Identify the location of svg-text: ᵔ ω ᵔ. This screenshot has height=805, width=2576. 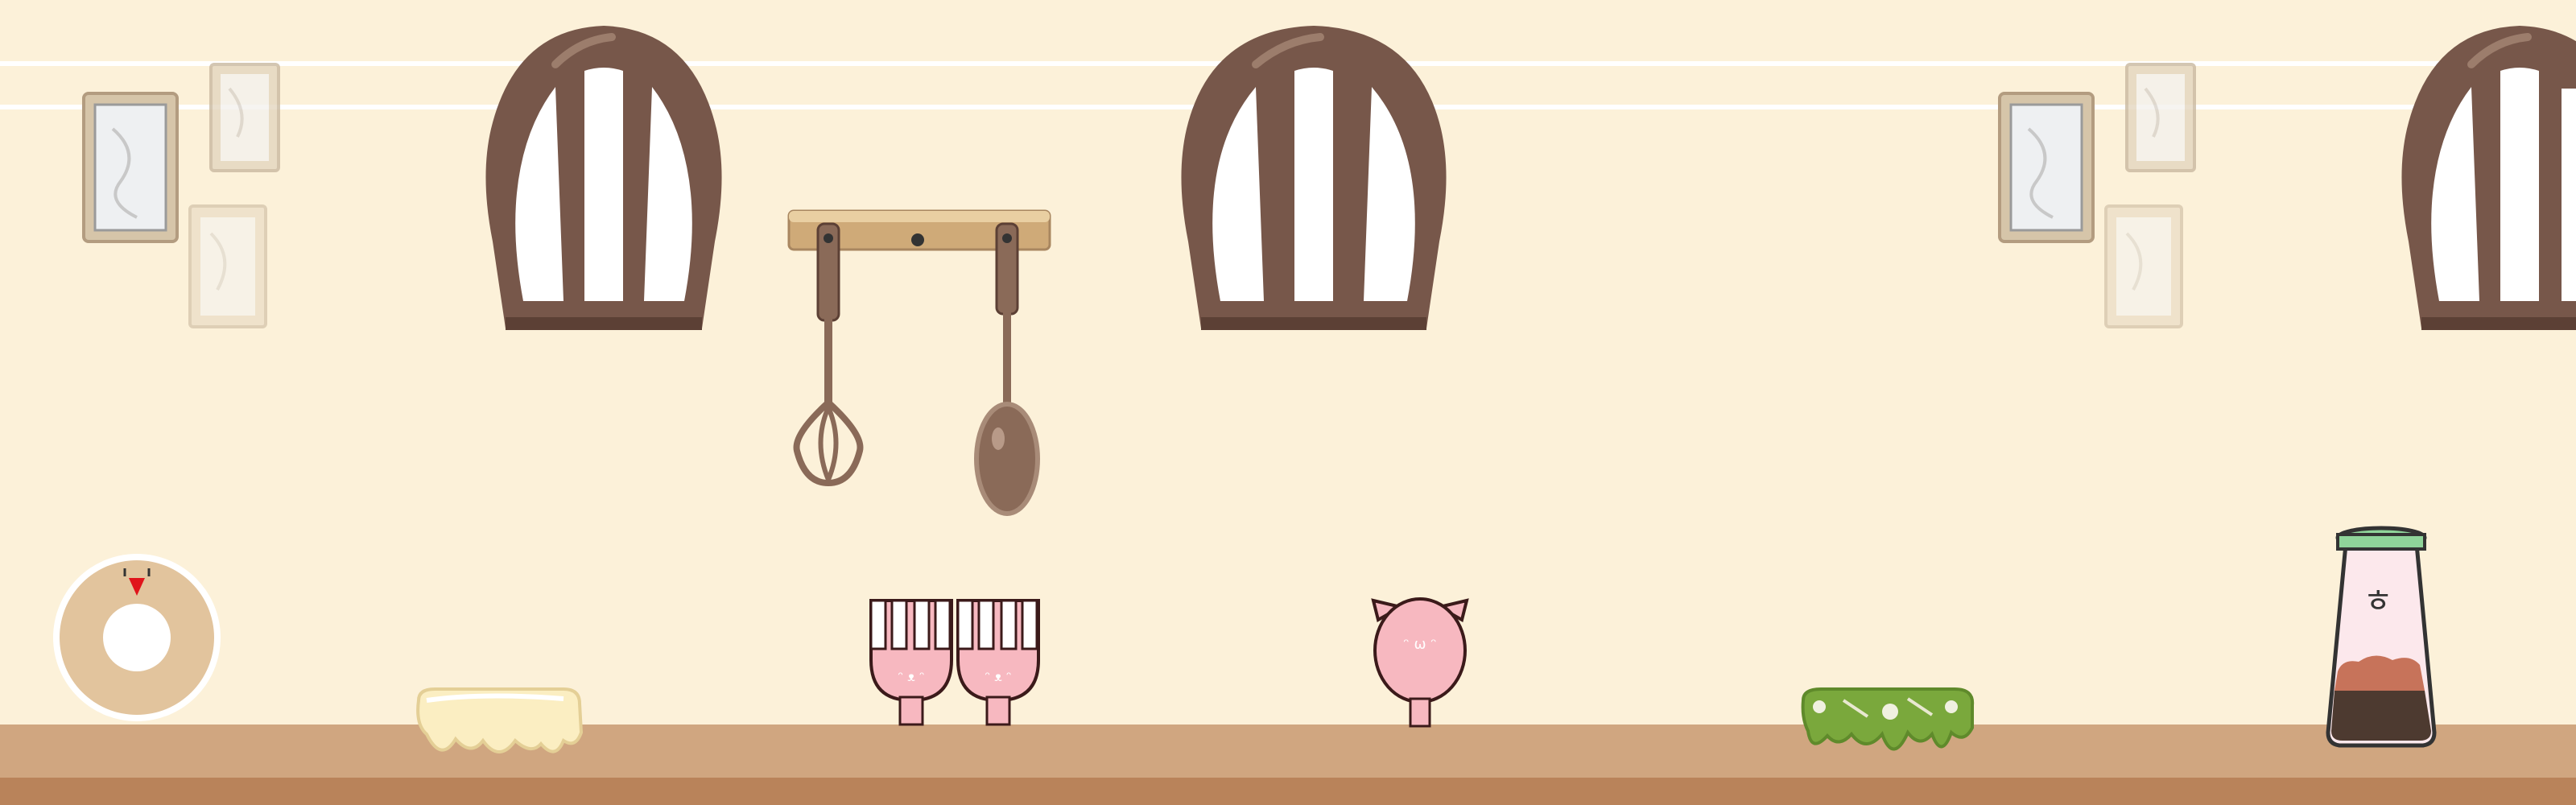
(1419, 644).